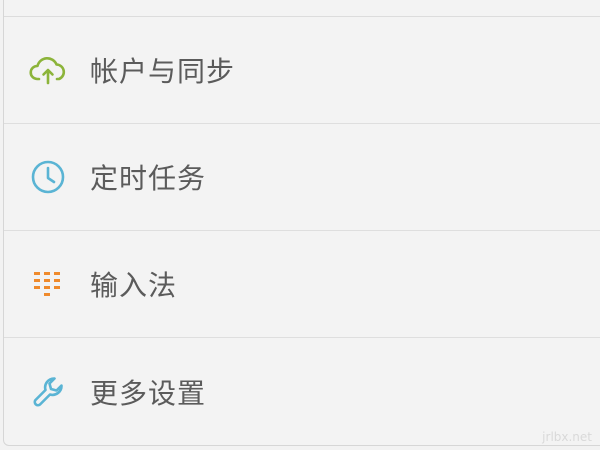  Describe the element at coordinates (48, 392) in the screenshot. I see `wrench-icon` at that location.